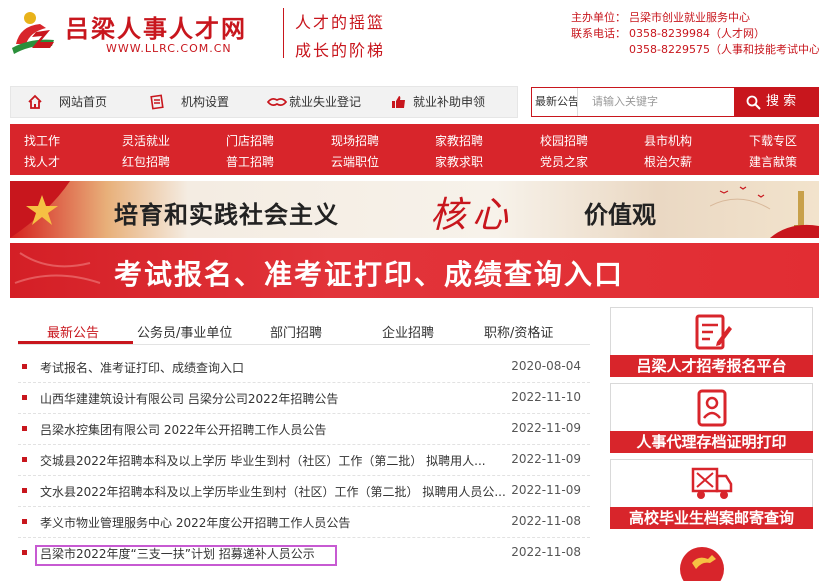 Image resolution: width=819 pixels, height=581 pixels. Describe the element at coordinates (275, 367) in the screenshot. I see `news-title: 考试报名、准考证打印、成绩查询入口` at that location.